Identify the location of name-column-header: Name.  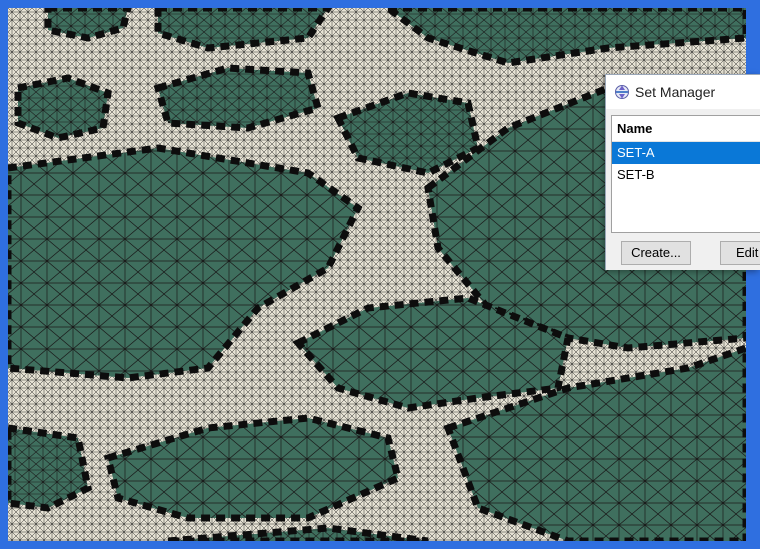
(686, 129).